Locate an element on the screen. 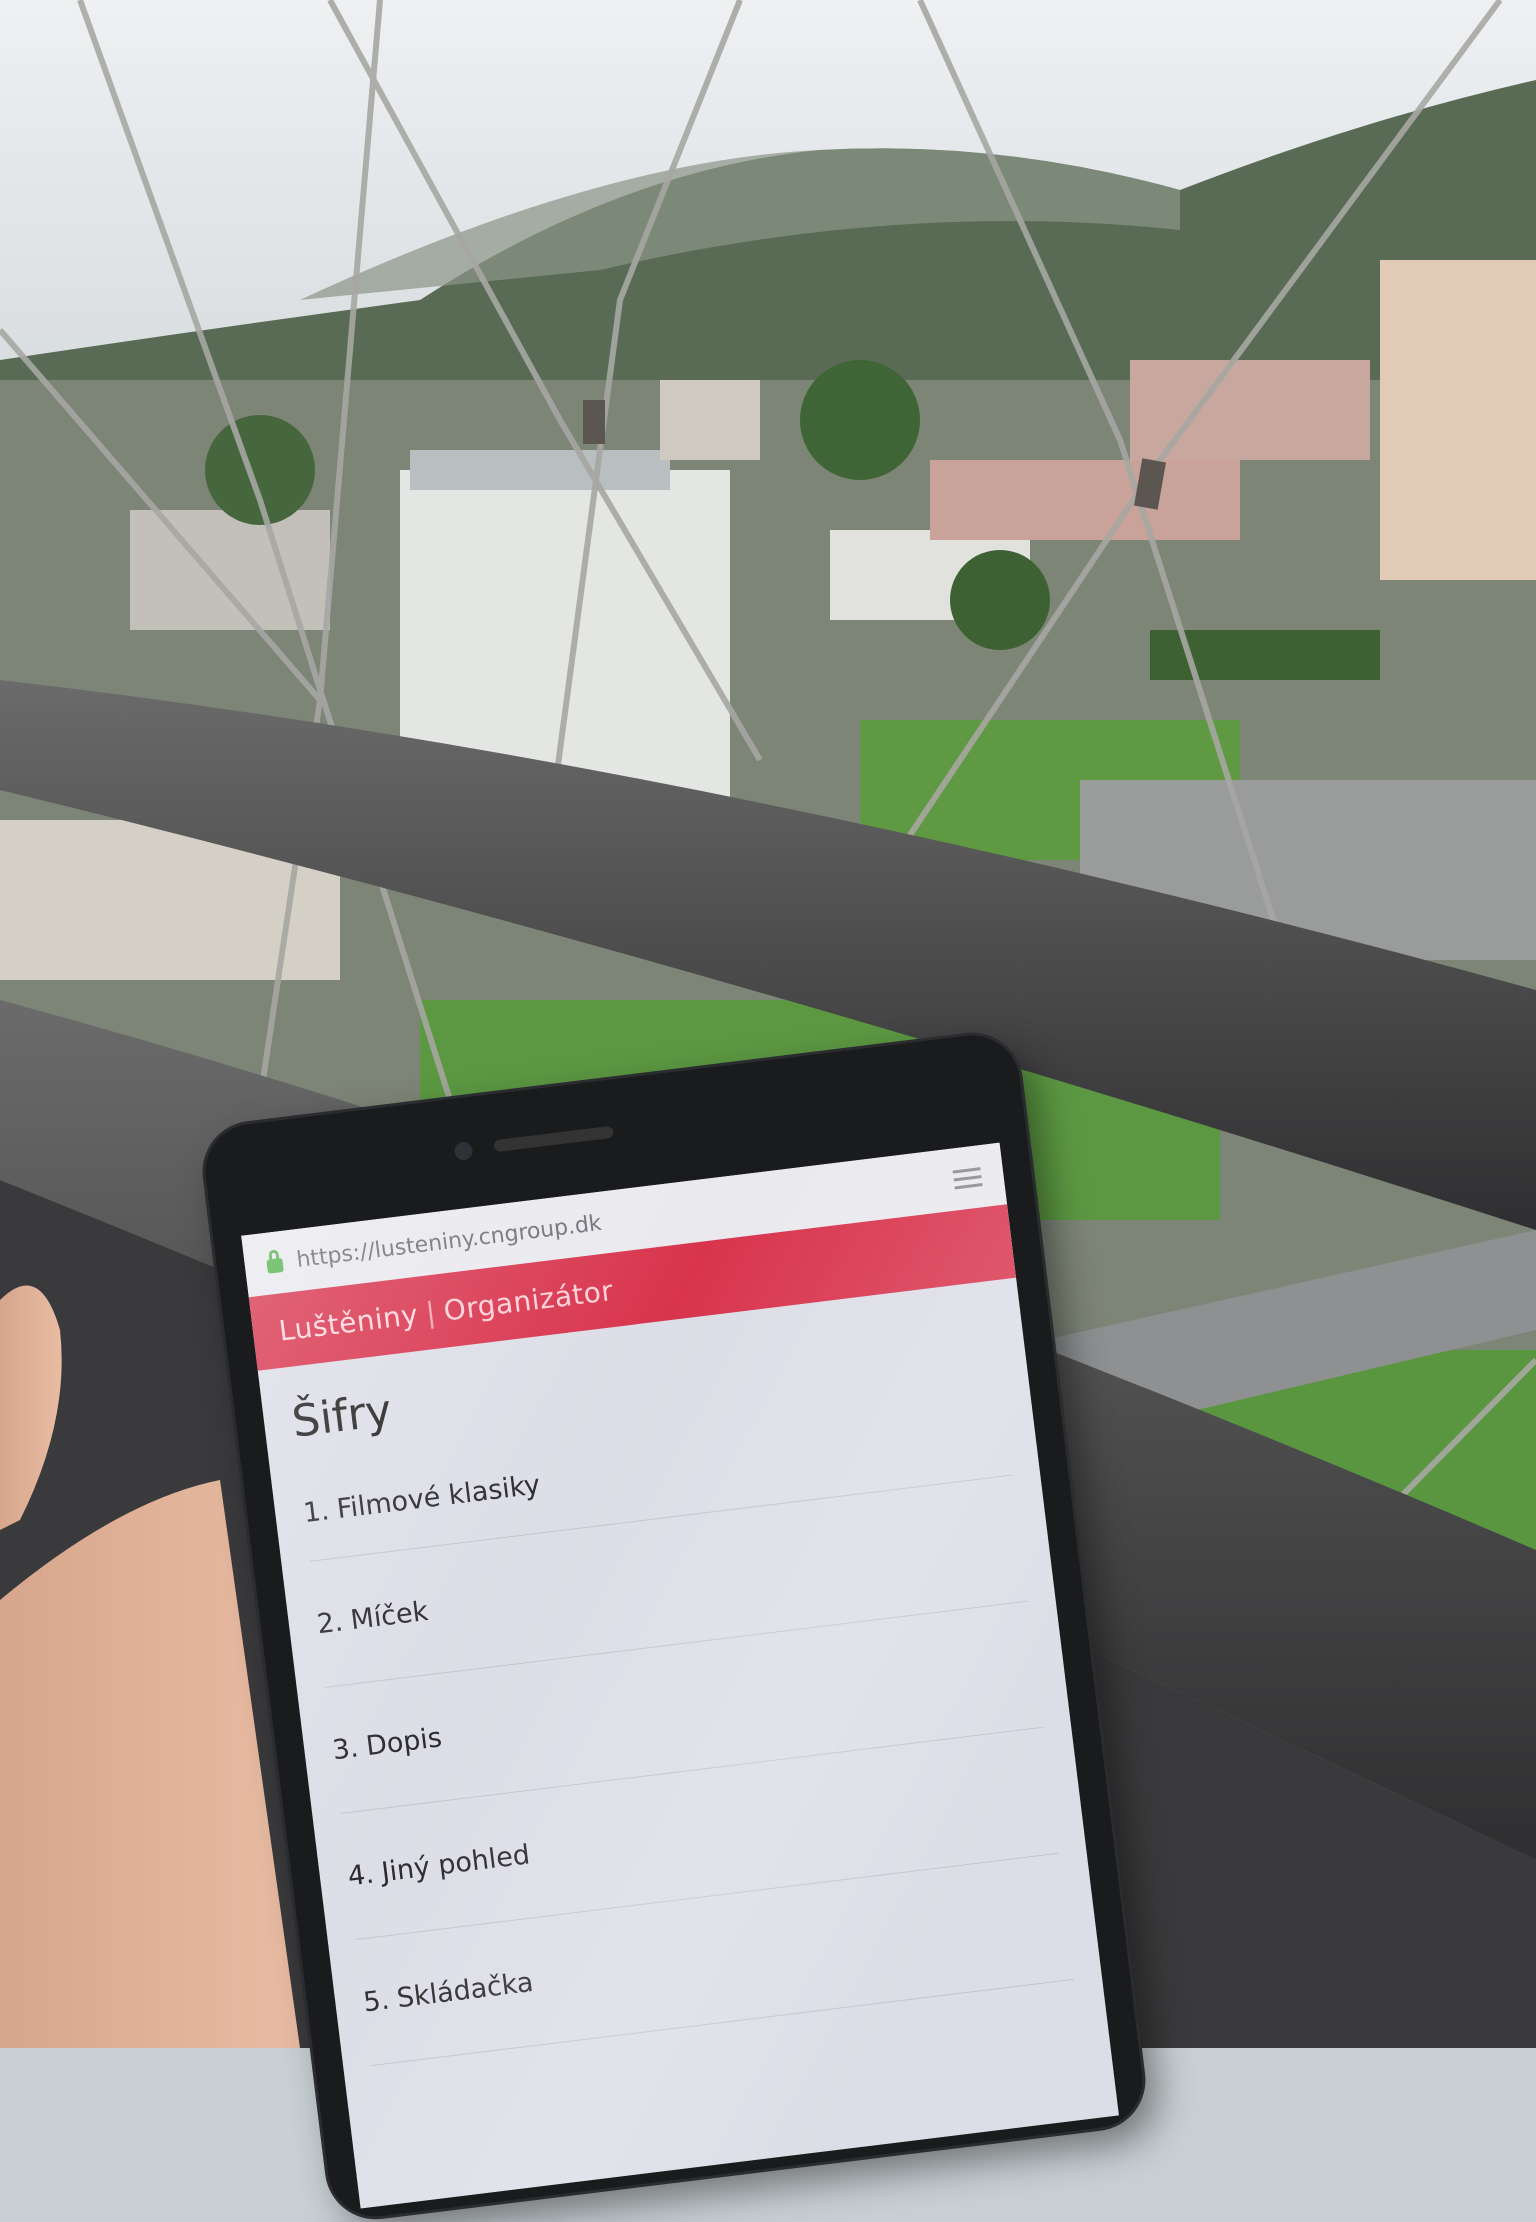 This screenshot has width=1536, height=2222. lock-icon is located at coordinates (275, 1265).